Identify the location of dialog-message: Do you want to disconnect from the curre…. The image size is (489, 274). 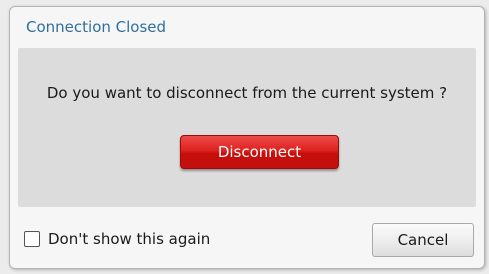
(247, 93).